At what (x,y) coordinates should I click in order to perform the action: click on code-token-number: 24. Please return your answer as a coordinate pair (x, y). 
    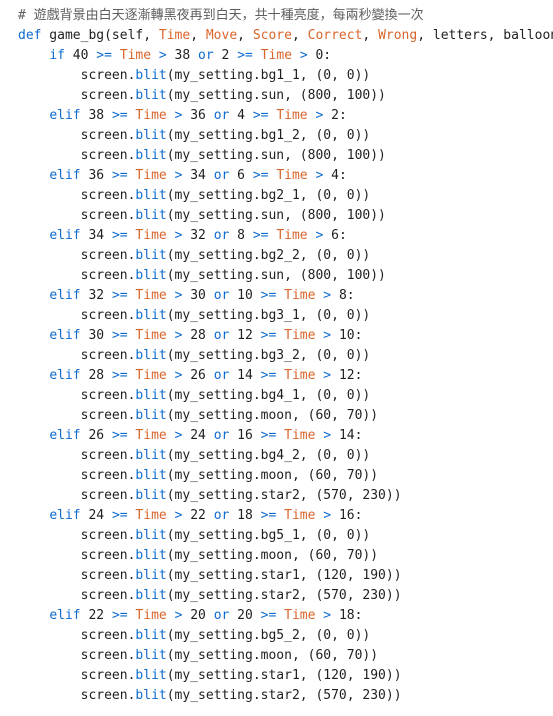
    Looking at the image, I should click on (96, 515).